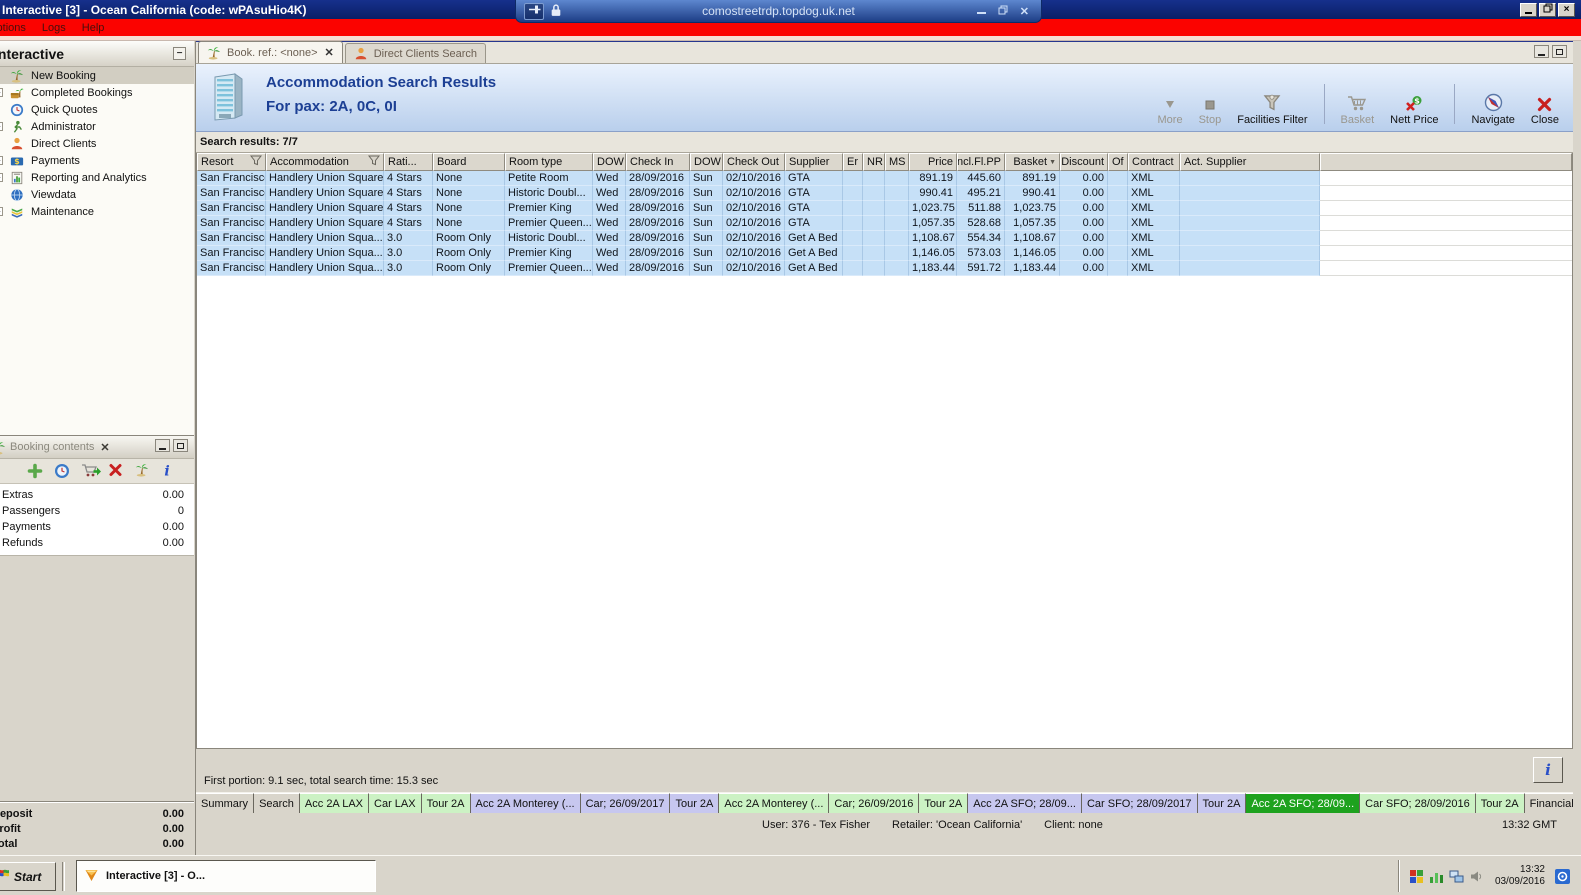 This screenshot has width=1581, height=895. I want to click on close-button: ×, so click(1566, 9).